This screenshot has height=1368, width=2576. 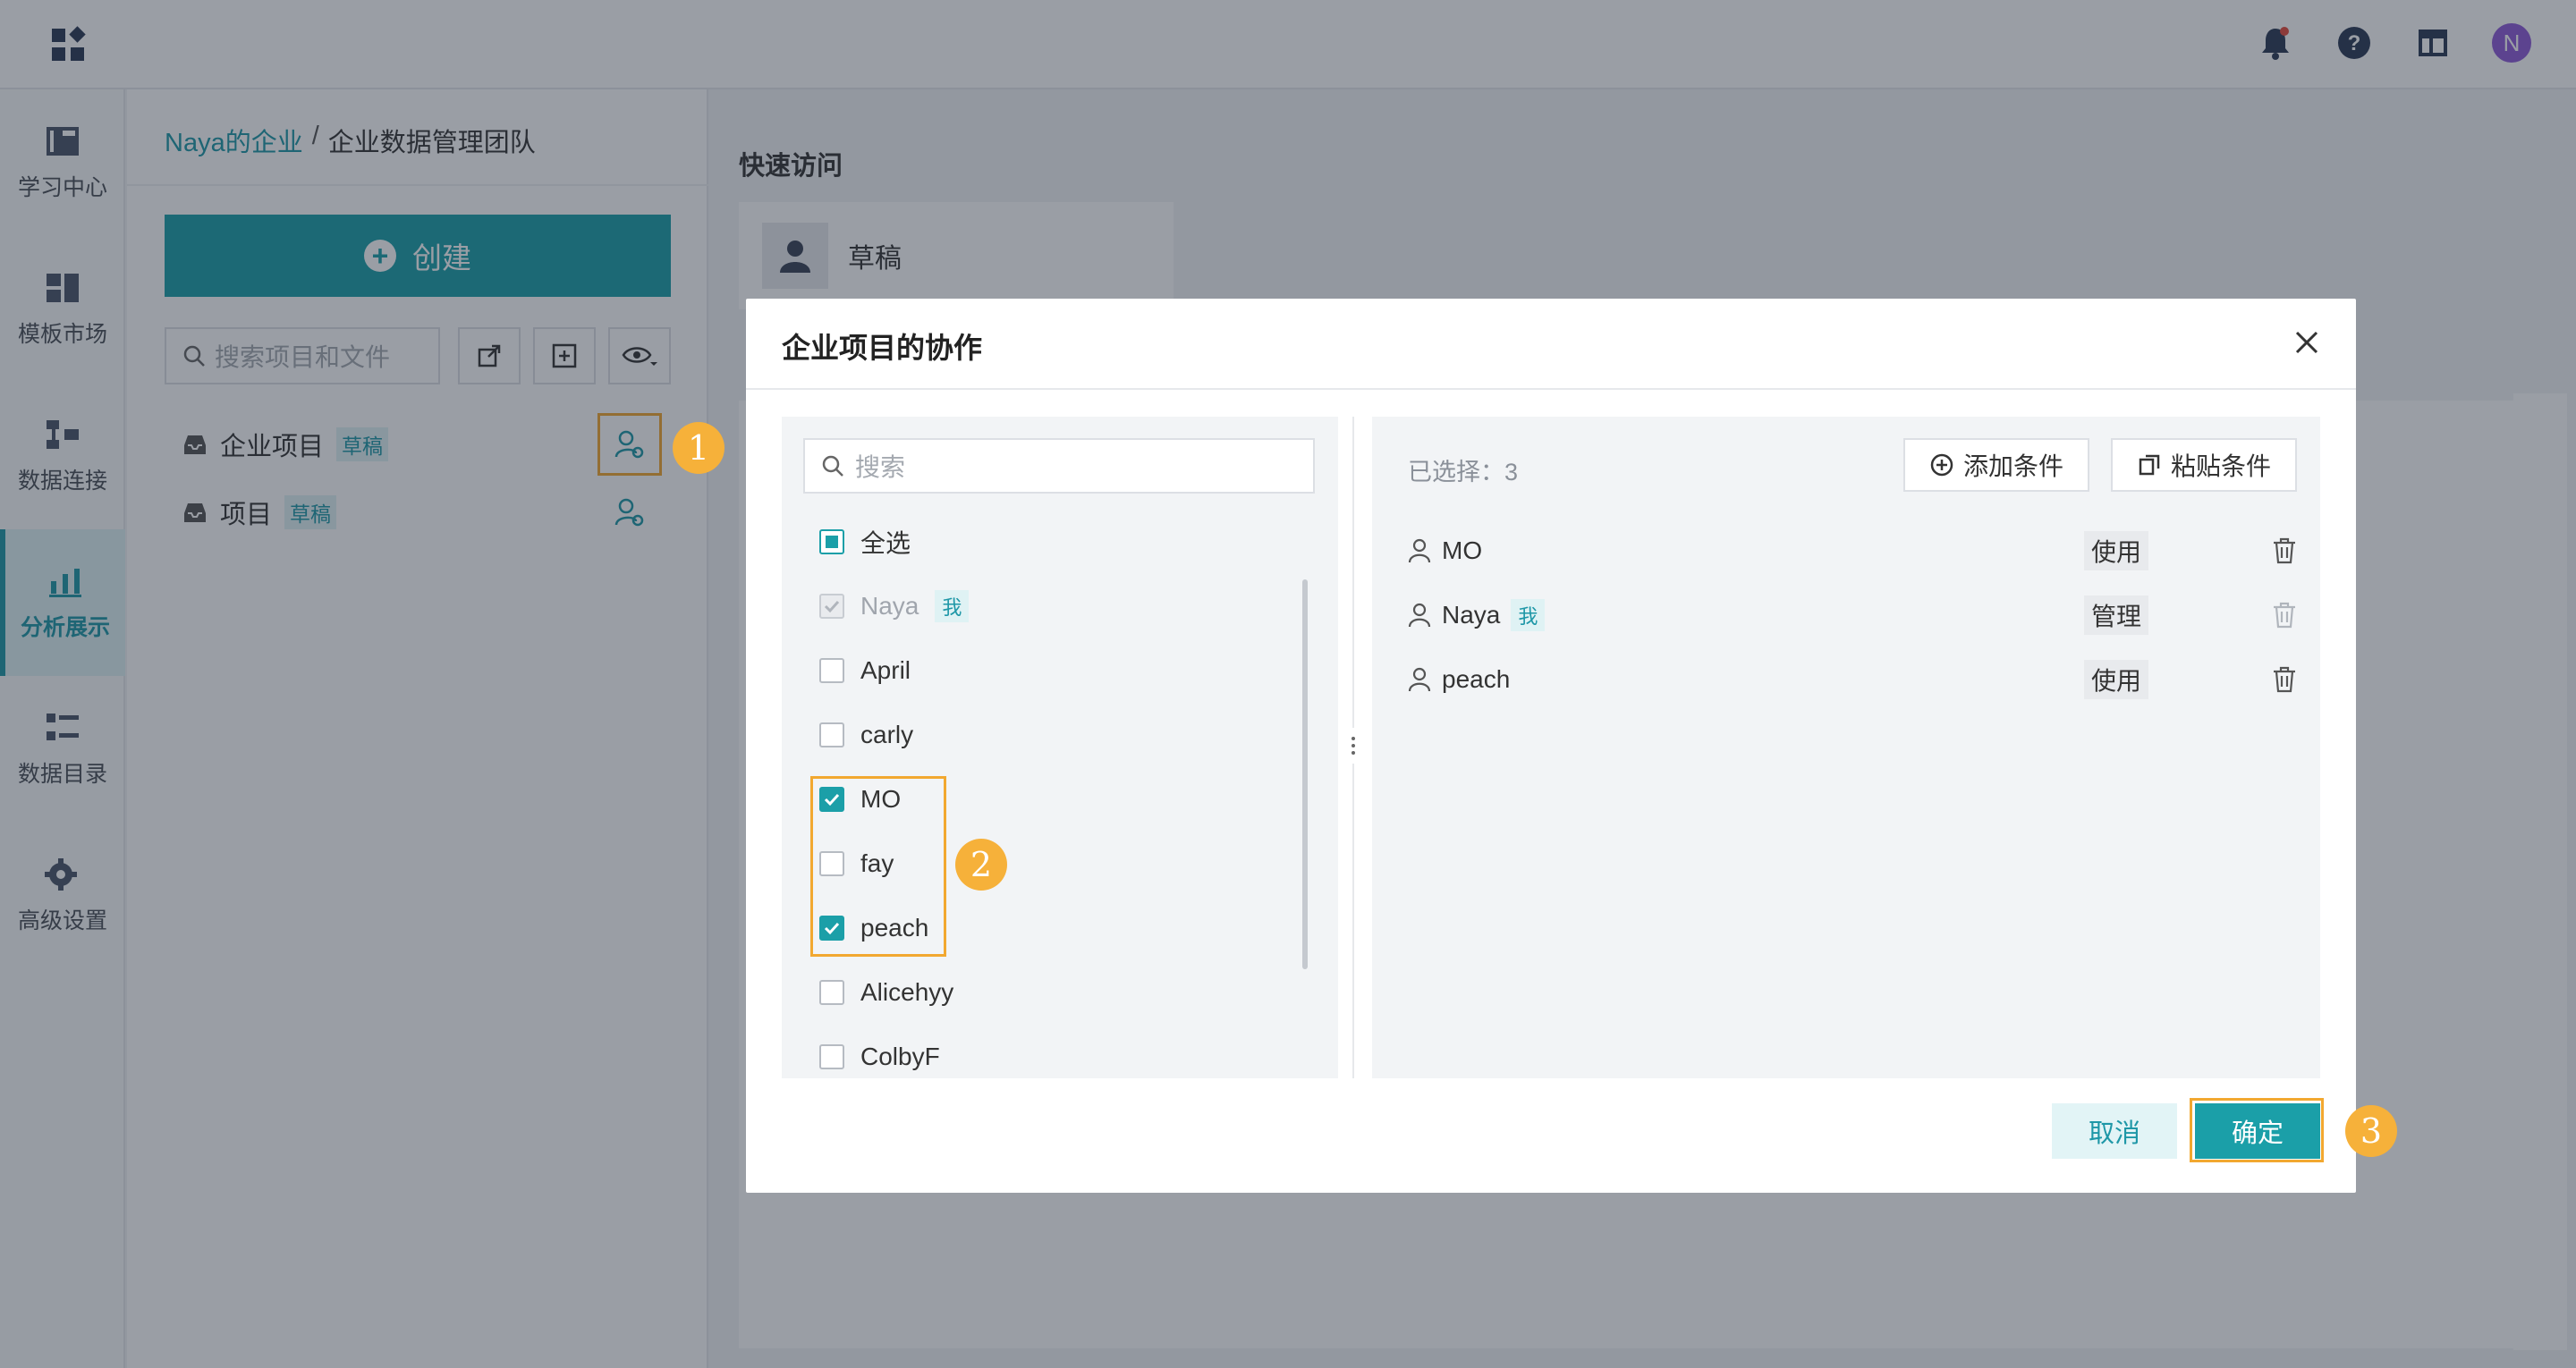 I want to click on select-all-checkbox: 全选, so click(x=865, y=542).